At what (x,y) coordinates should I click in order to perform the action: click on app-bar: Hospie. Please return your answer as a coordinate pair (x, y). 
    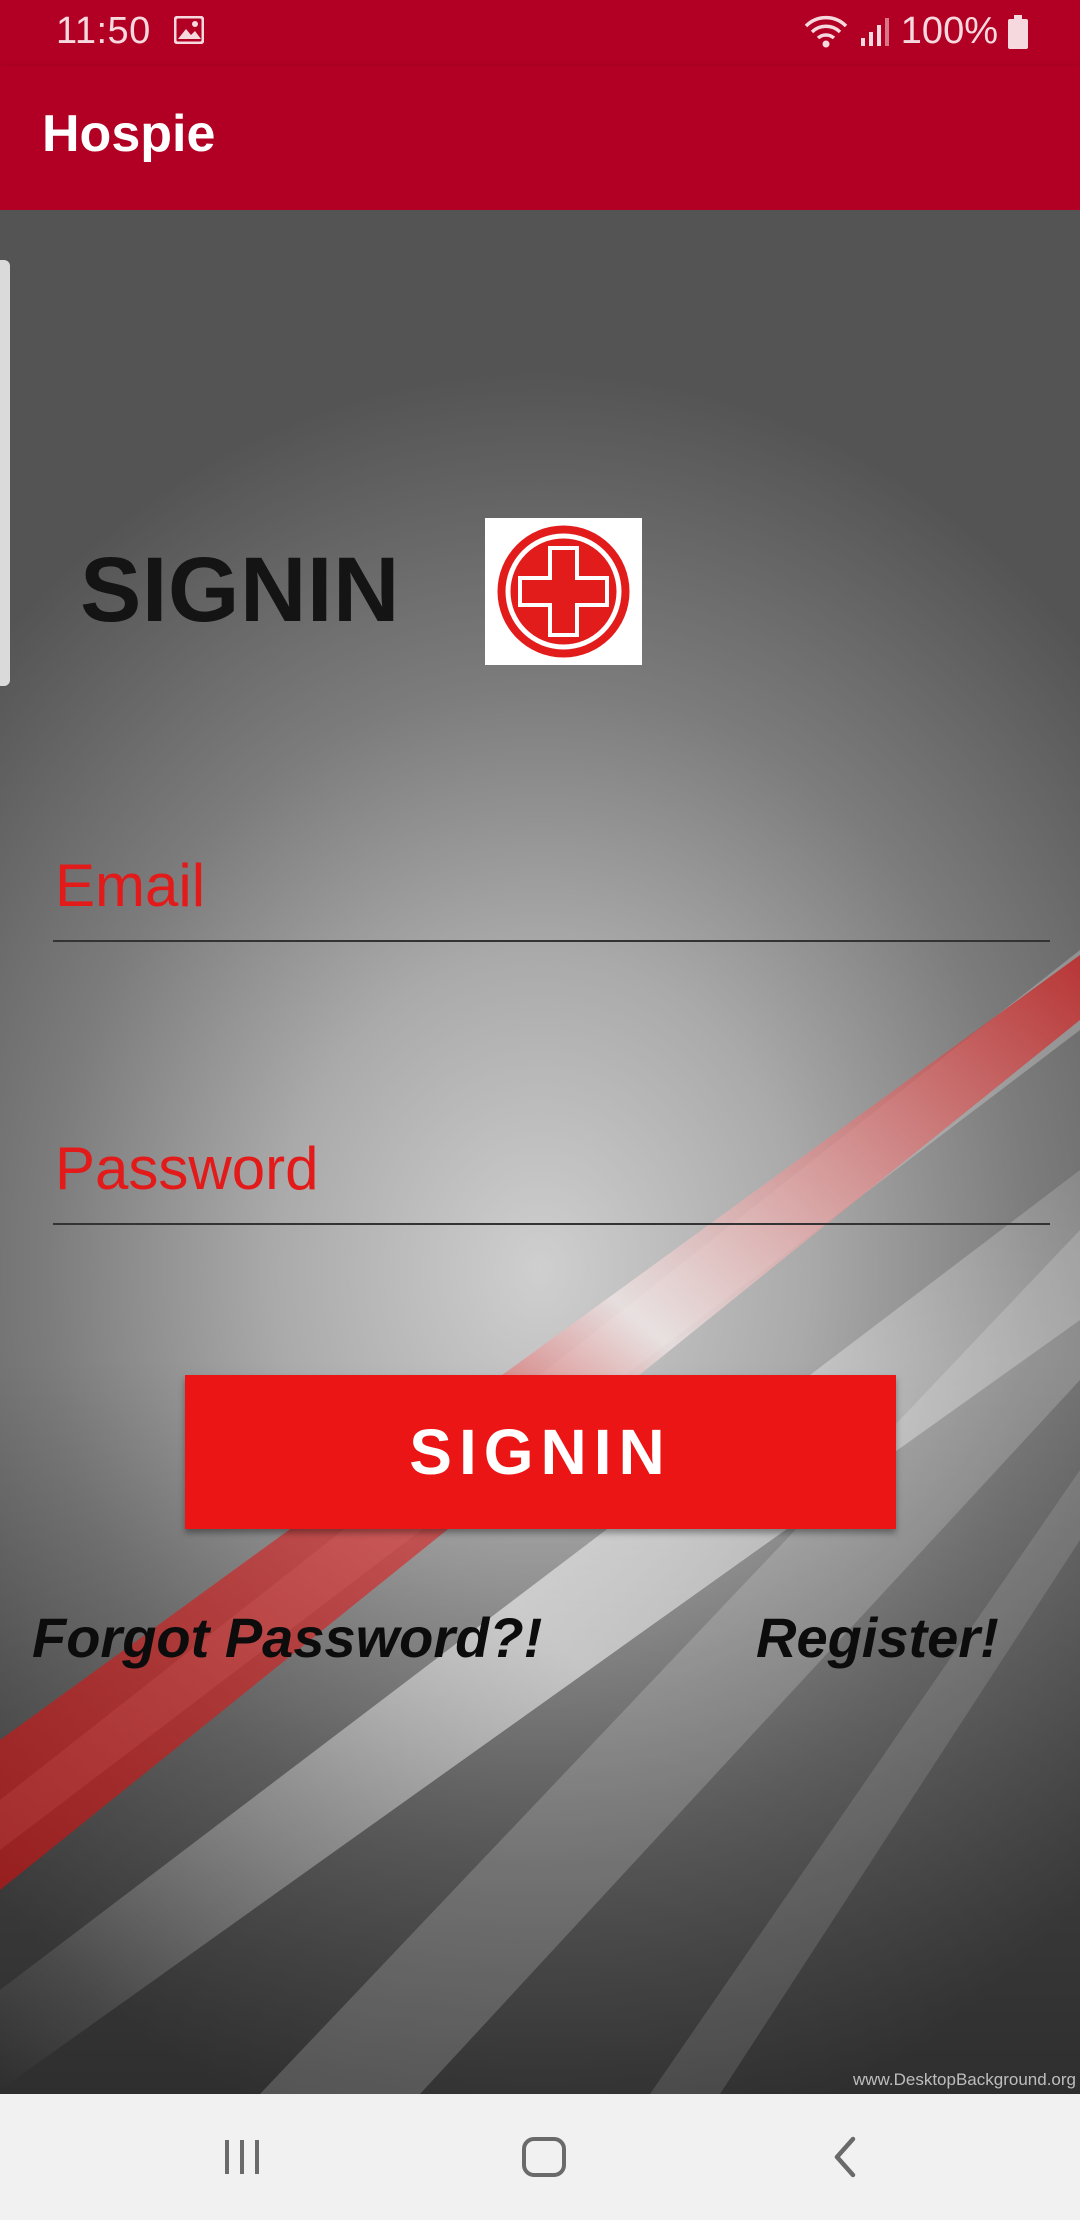
    Looking at the image, I should click on (540, 138).